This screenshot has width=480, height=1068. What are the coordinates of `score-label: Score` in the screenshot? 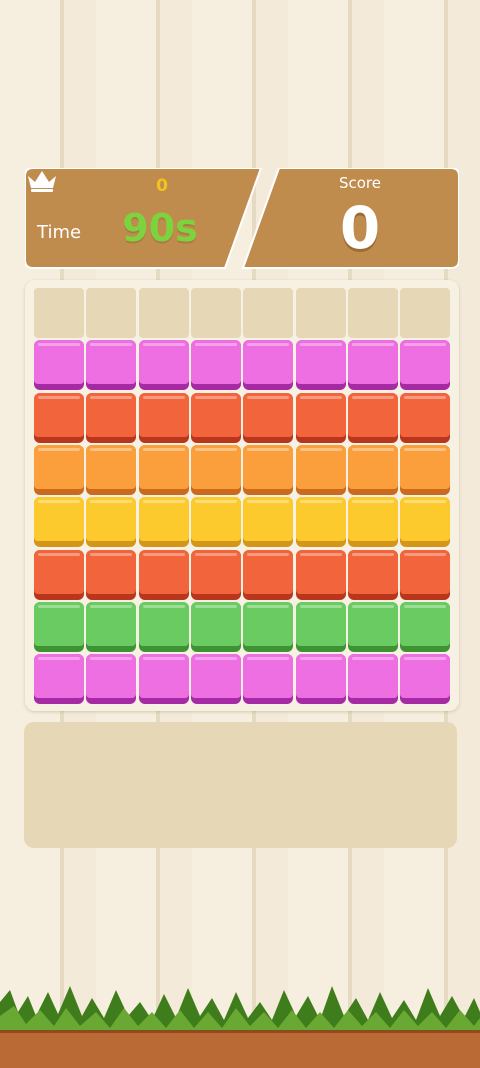 It's located at (359, 183).